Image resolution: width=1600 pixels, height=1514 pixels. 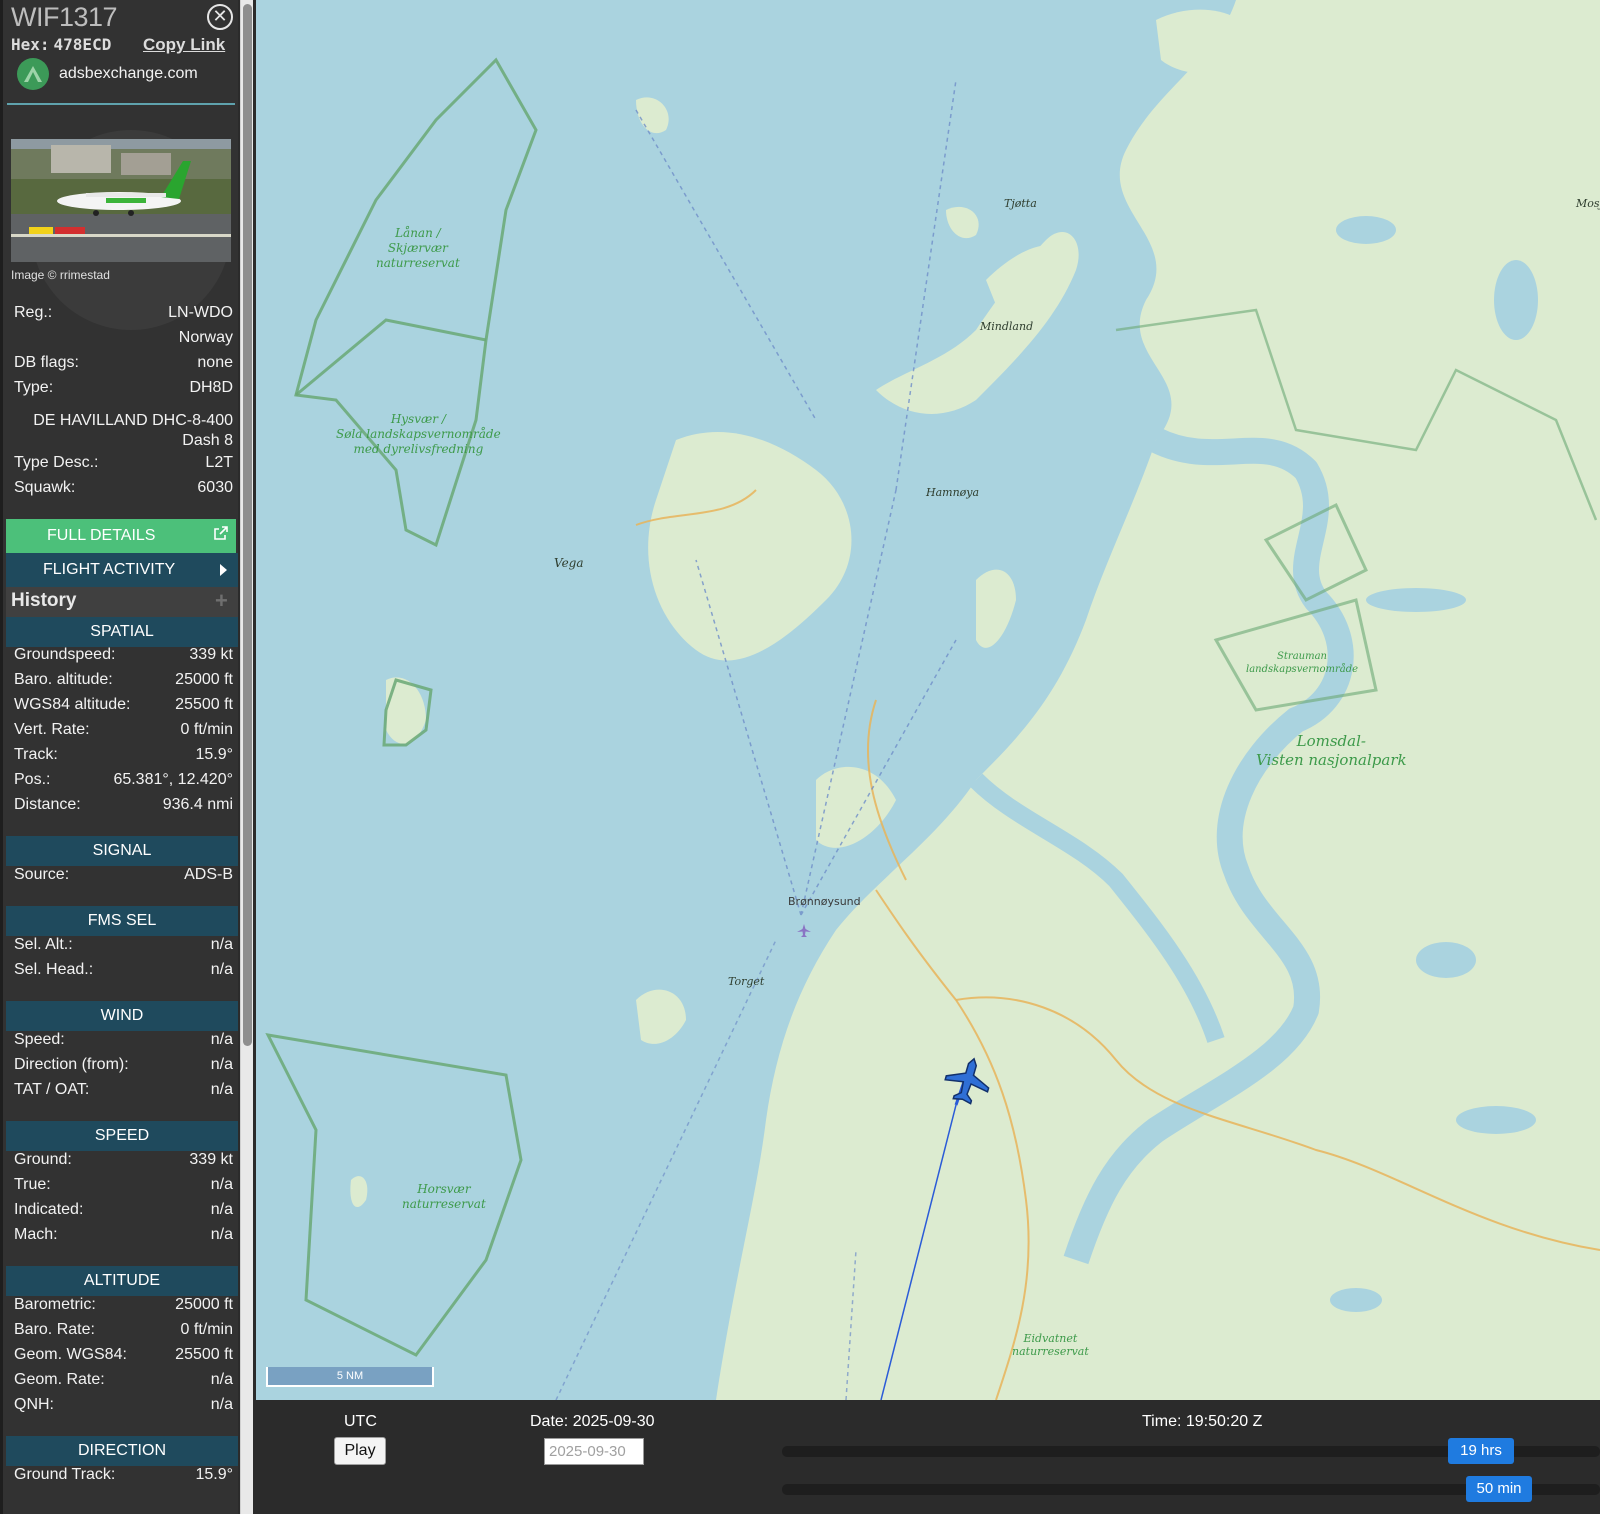 I want to click on type-row: Type: DH8D, so click(x=122, y=390).